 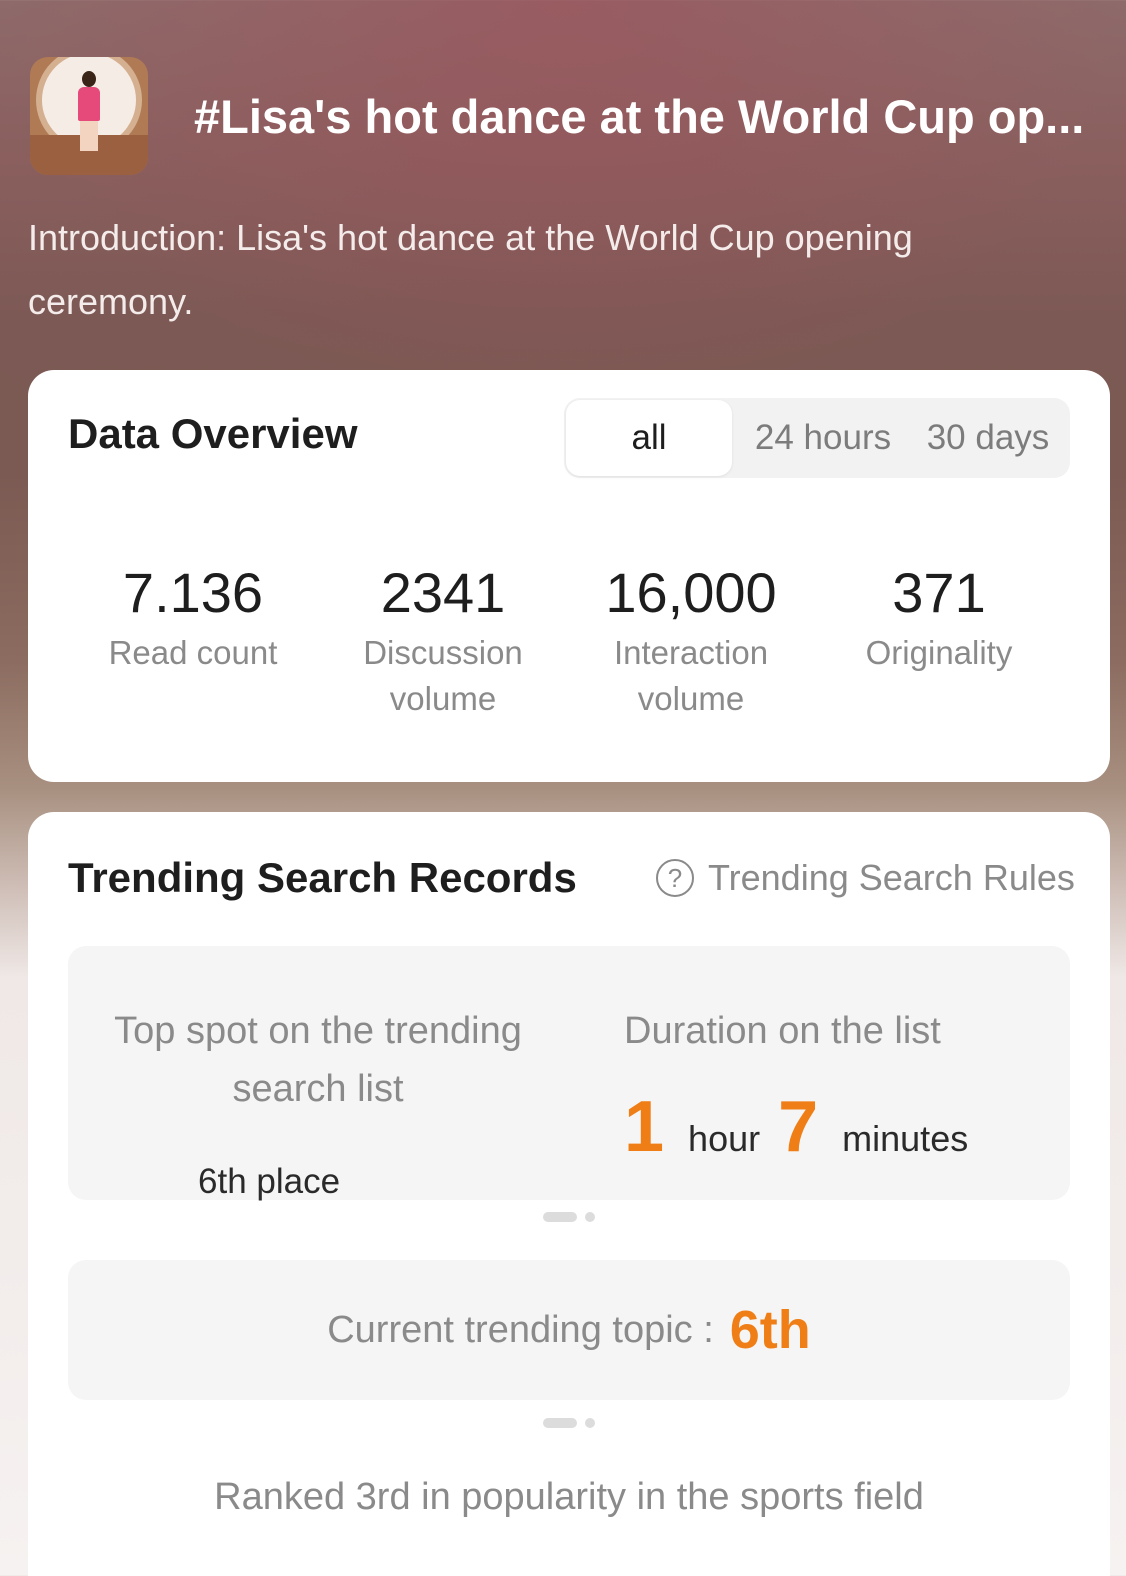 What do you see at coordinates (939, 652) in the screenshot?
I see `stat-label: Originality` at bounding box center [939, 652].